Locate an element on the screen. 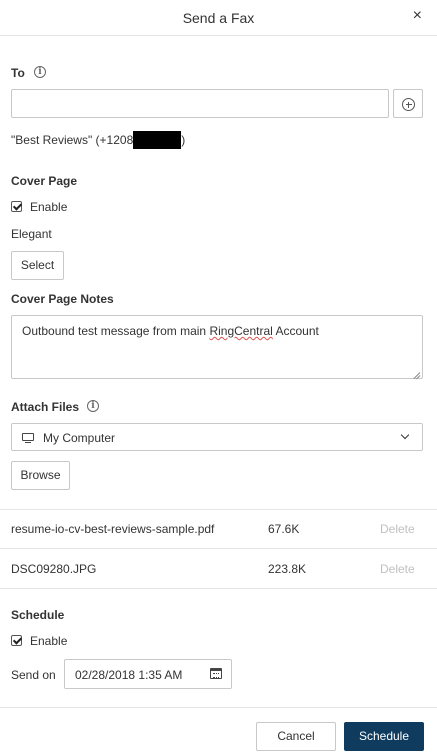 Image resolution: width=437 pixels, height=756 pixels. cover-page-enable-label: Enable is located at coordinates (49, 207).